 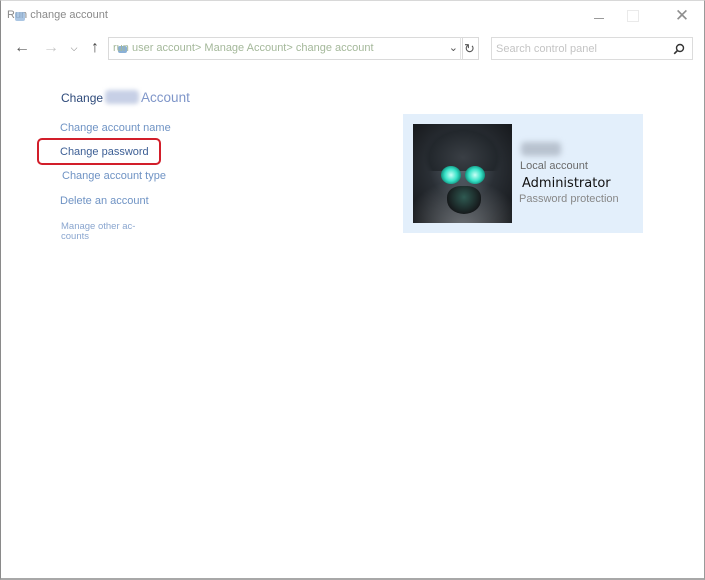 I want to click on chevron-down-icon: ⌵, so click(x=74, y=47).